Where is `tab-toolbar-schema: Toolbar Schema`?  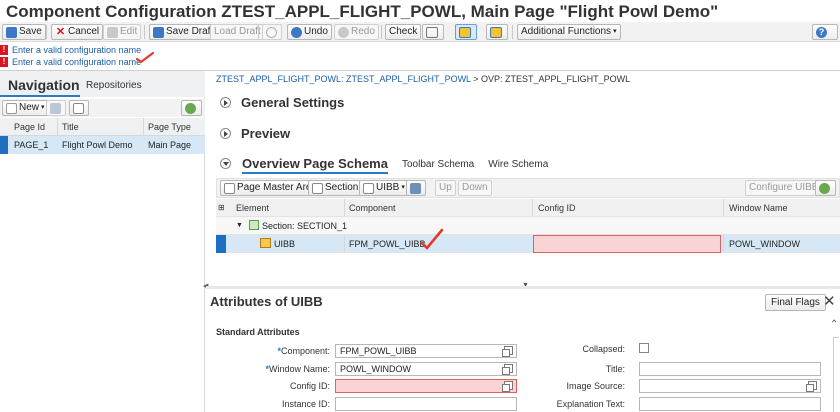
tab-toolbar-schema: Toolbar Schema is located at coordinates (438, 166).